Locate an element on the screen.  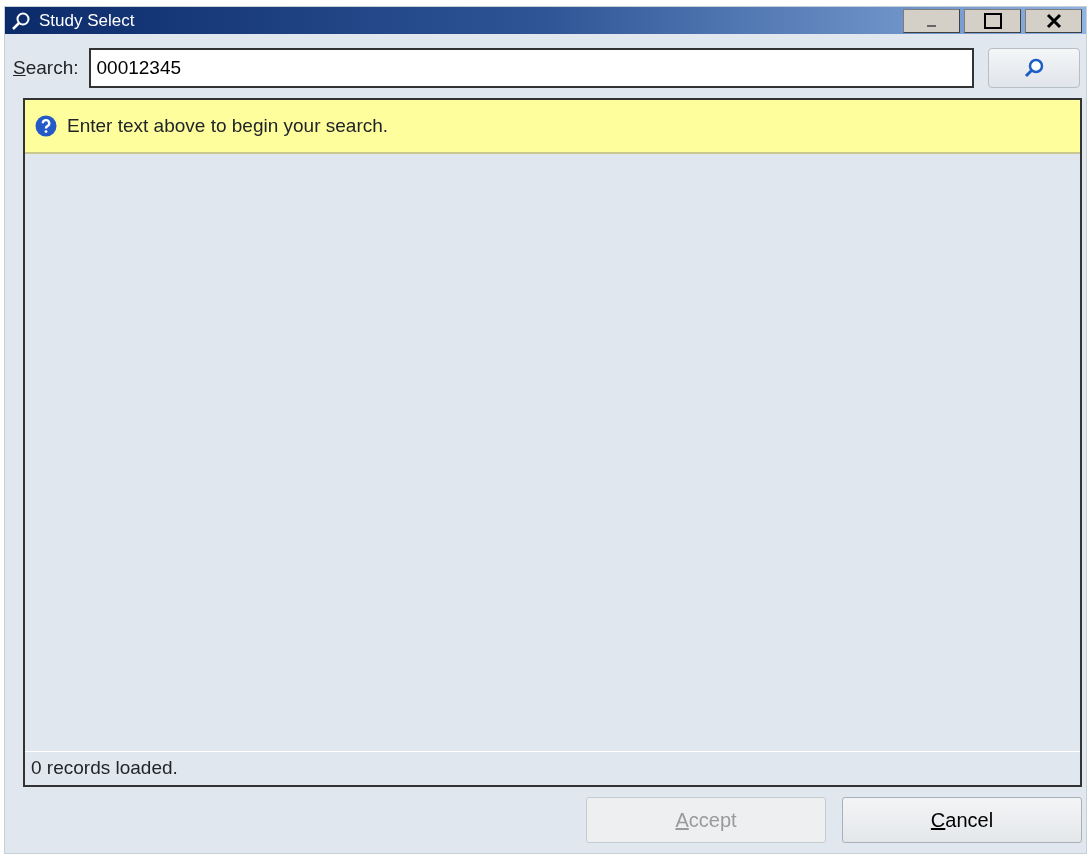
close-icon is located at coordinates (1053, 20).